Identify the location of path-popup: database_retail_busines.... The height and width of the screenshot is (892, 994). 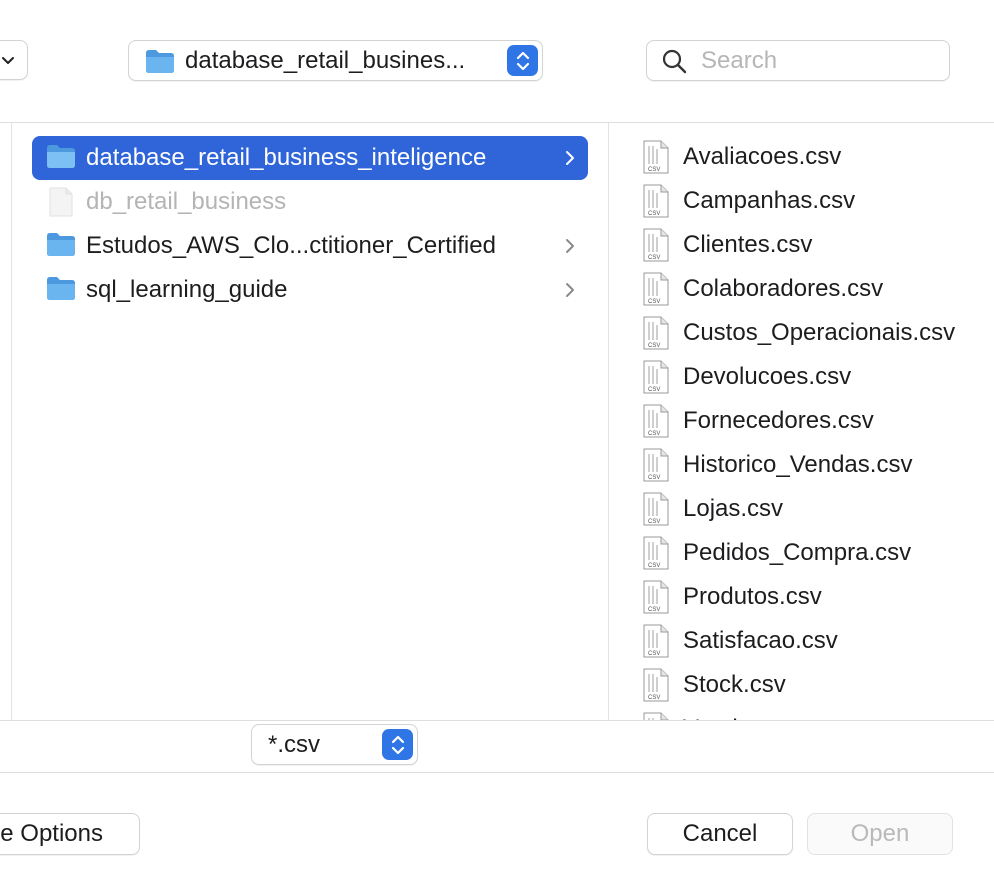
(335, 60).